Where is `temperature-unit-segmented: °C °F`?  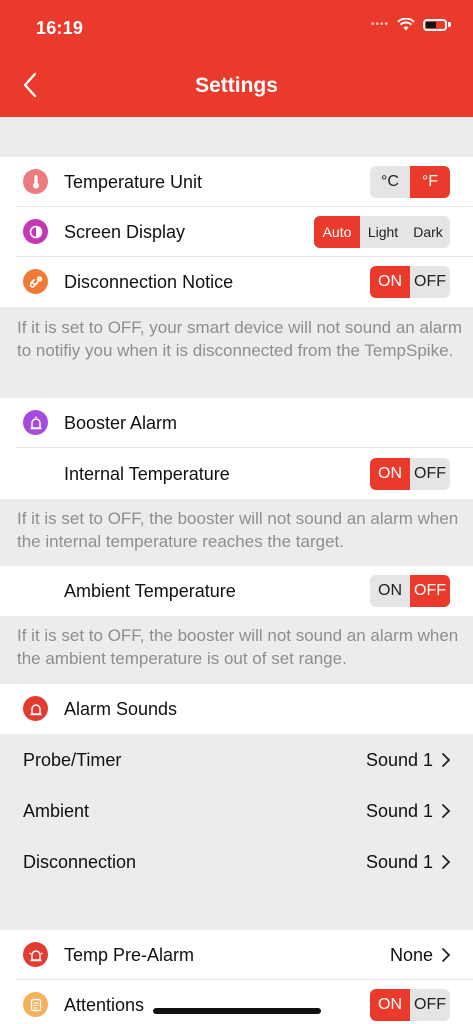 temperature-unit-segmented: °C °F is located at coordinates (410, 182).